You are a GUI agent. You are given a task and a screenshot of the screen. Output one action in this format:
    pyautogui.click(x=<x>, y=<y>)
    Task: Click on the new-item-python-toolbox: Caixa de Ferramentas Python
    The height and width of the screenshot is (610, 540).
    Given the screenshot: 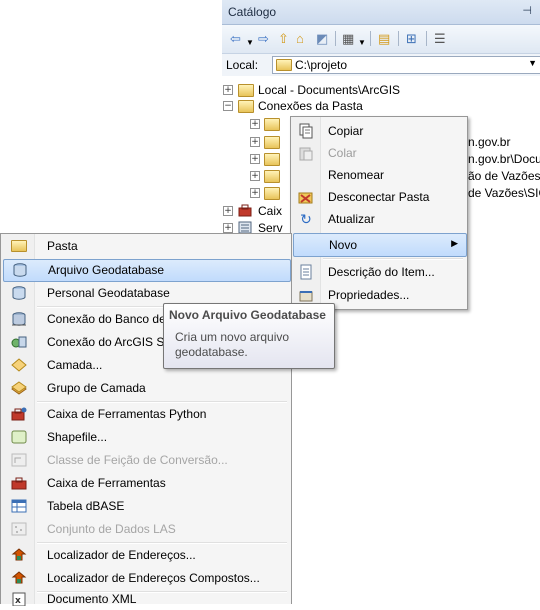 What is the action you would take?
    pyautogui.click(x=146, y=414)
    